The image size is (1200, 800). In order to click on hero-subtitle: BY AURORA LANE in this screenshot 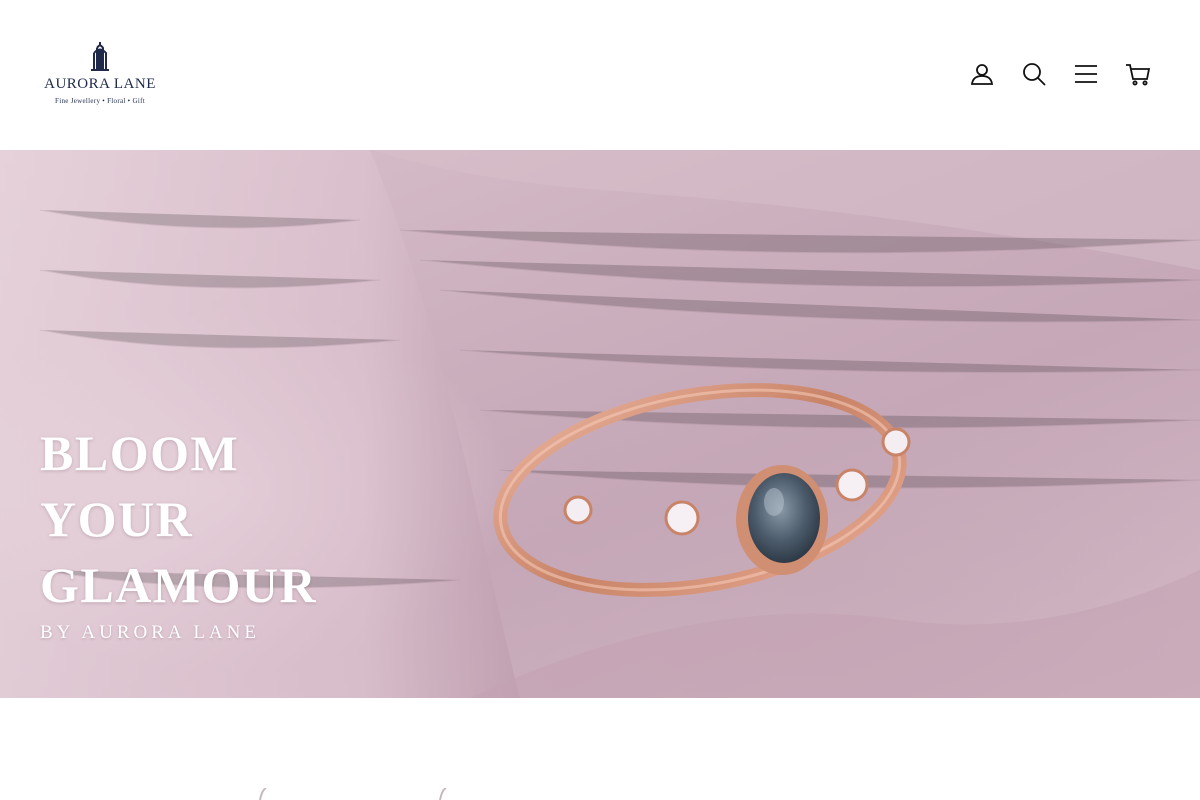, I will do `click(150, 632)`.